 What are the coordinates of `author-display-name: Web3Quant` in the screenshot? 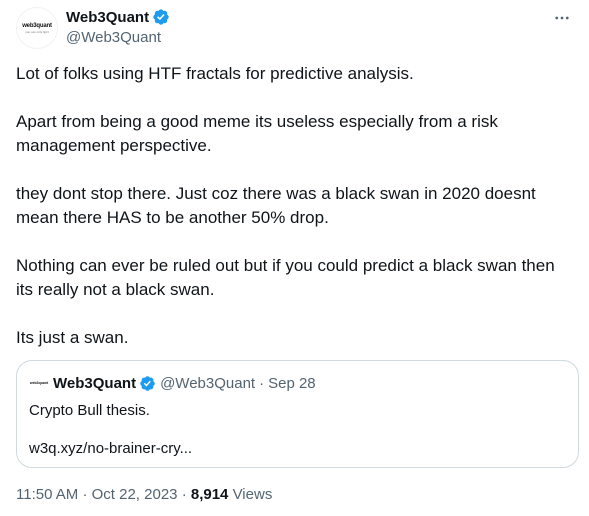 It's located at (107, 17).